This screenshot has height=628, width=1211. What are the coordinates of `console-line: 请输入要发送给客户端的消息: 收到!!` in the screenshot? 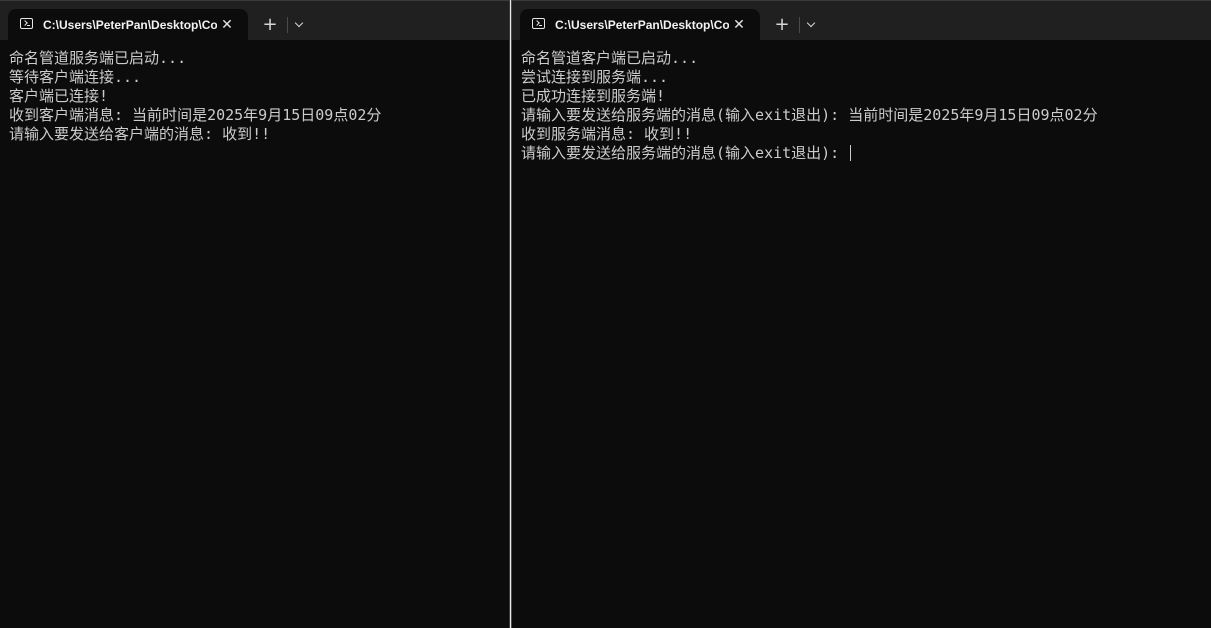 It's located at (140, 134).